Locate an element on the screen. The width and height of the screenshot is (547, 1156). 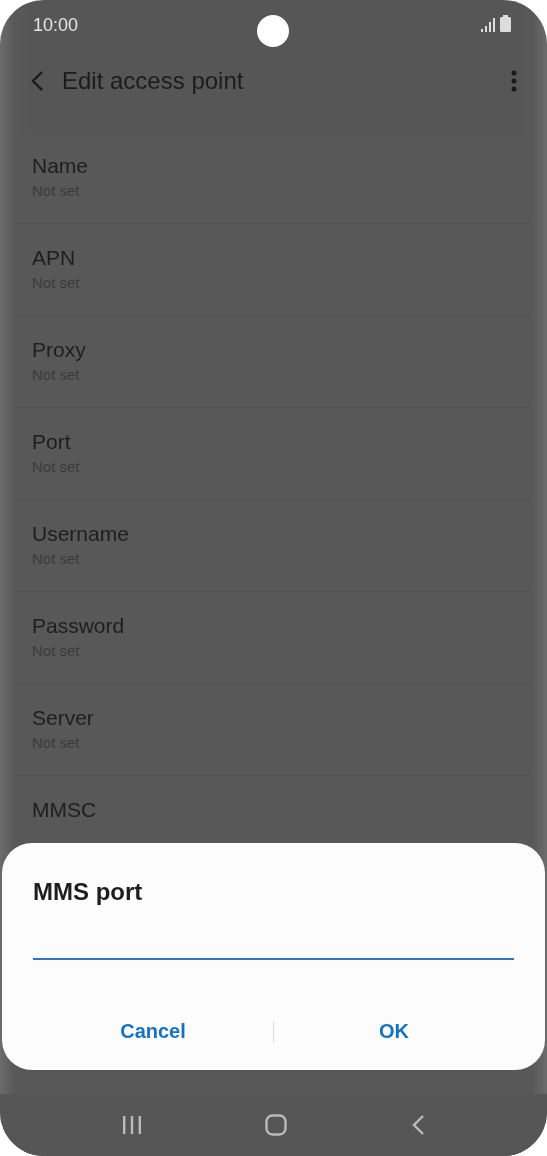
setting-label: Proxy is located at coordinates (59, 350).